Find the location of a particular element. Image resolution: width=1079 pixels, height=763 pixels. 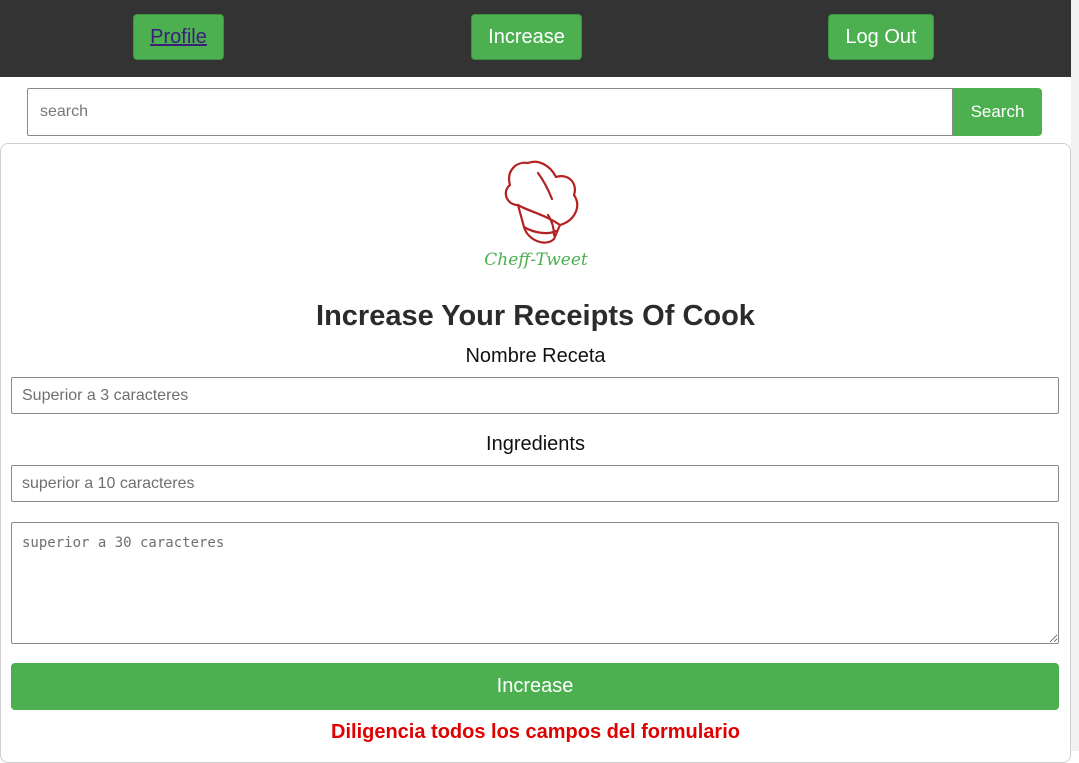

top-nav-bar: Profile Increase Log Out is located at coordinates (535, 38).